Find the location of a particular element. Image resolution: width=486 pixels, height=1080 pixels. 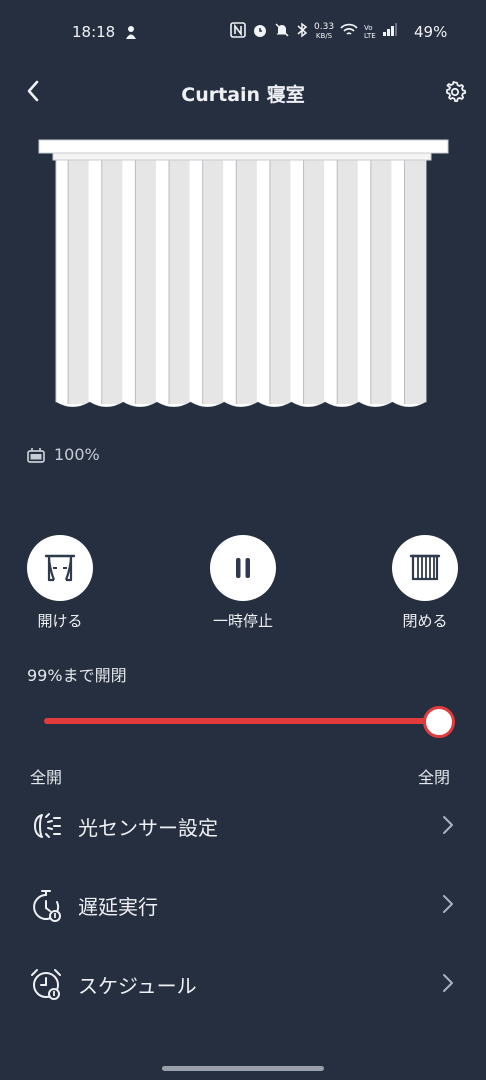

device-battery-level: 100% is located at coordinates (77, 454).